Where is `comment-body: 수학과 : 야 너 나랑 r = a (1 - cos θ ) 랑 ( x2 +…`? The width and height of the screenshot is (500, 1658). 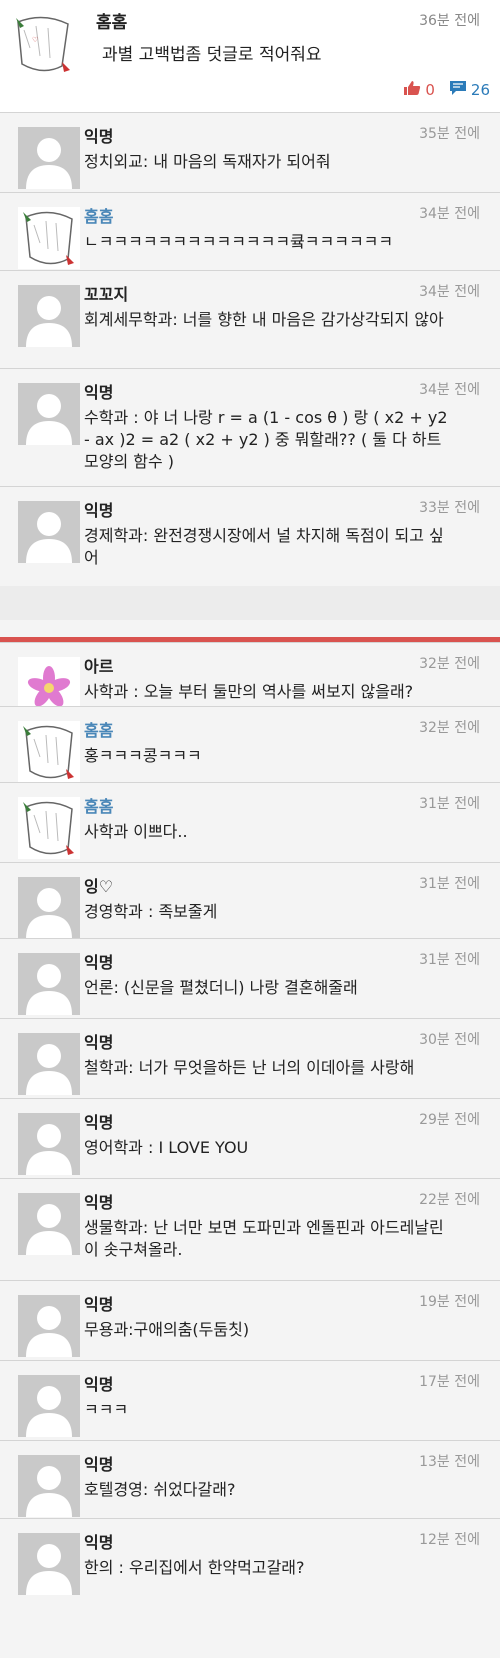 comment-body: 수학과 : 야 너 나랑 r = a (1 - cos θ ) 랑 ( x2 +… is located at coordinates (266, 439).